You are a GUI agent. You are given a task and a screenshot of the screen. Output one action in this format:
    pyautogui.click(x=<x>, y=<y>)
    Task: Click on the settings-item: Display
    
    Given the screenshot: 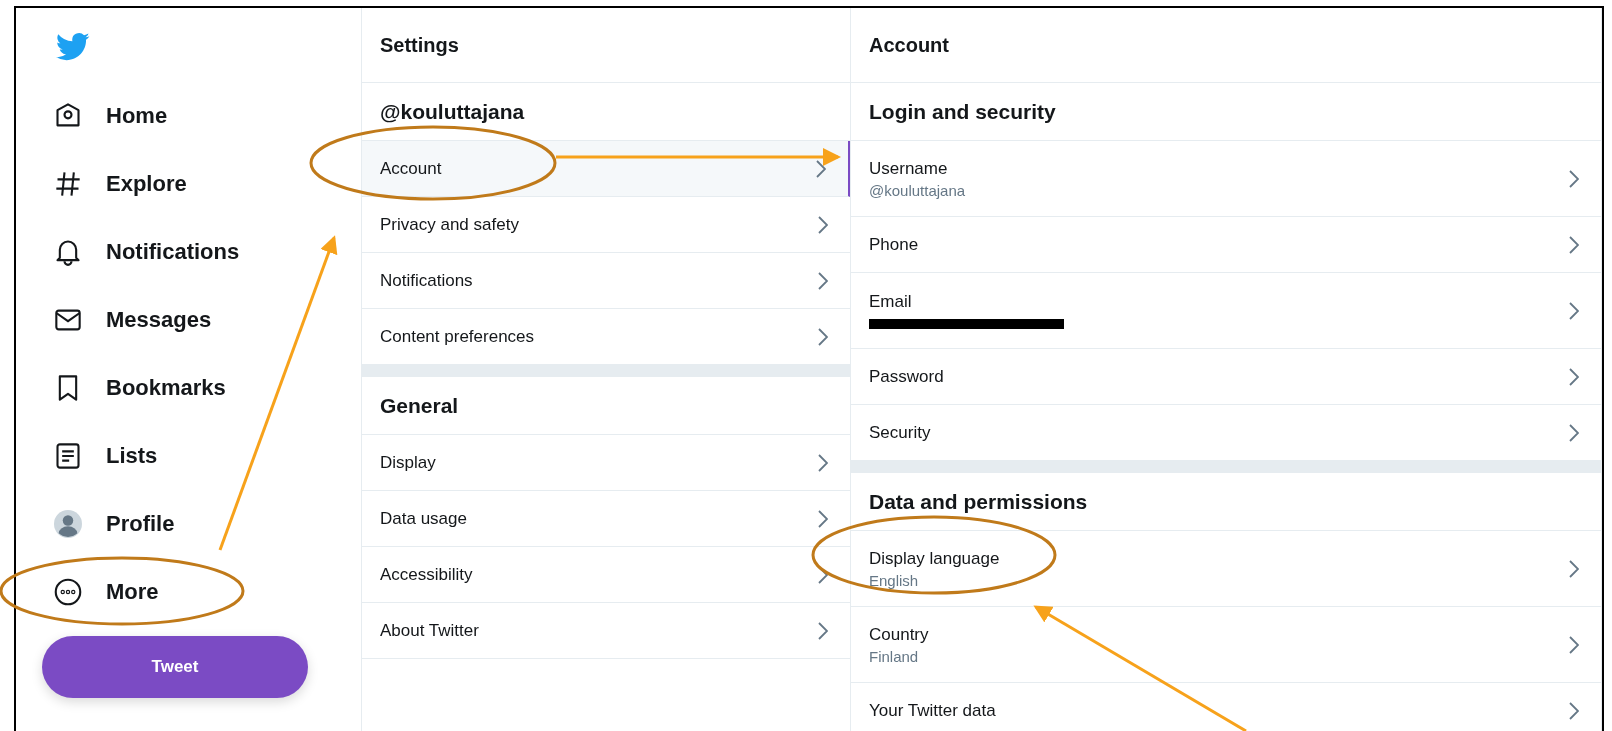 What is the action you would take?
    pyautogui.click(x=606, y=463)
    